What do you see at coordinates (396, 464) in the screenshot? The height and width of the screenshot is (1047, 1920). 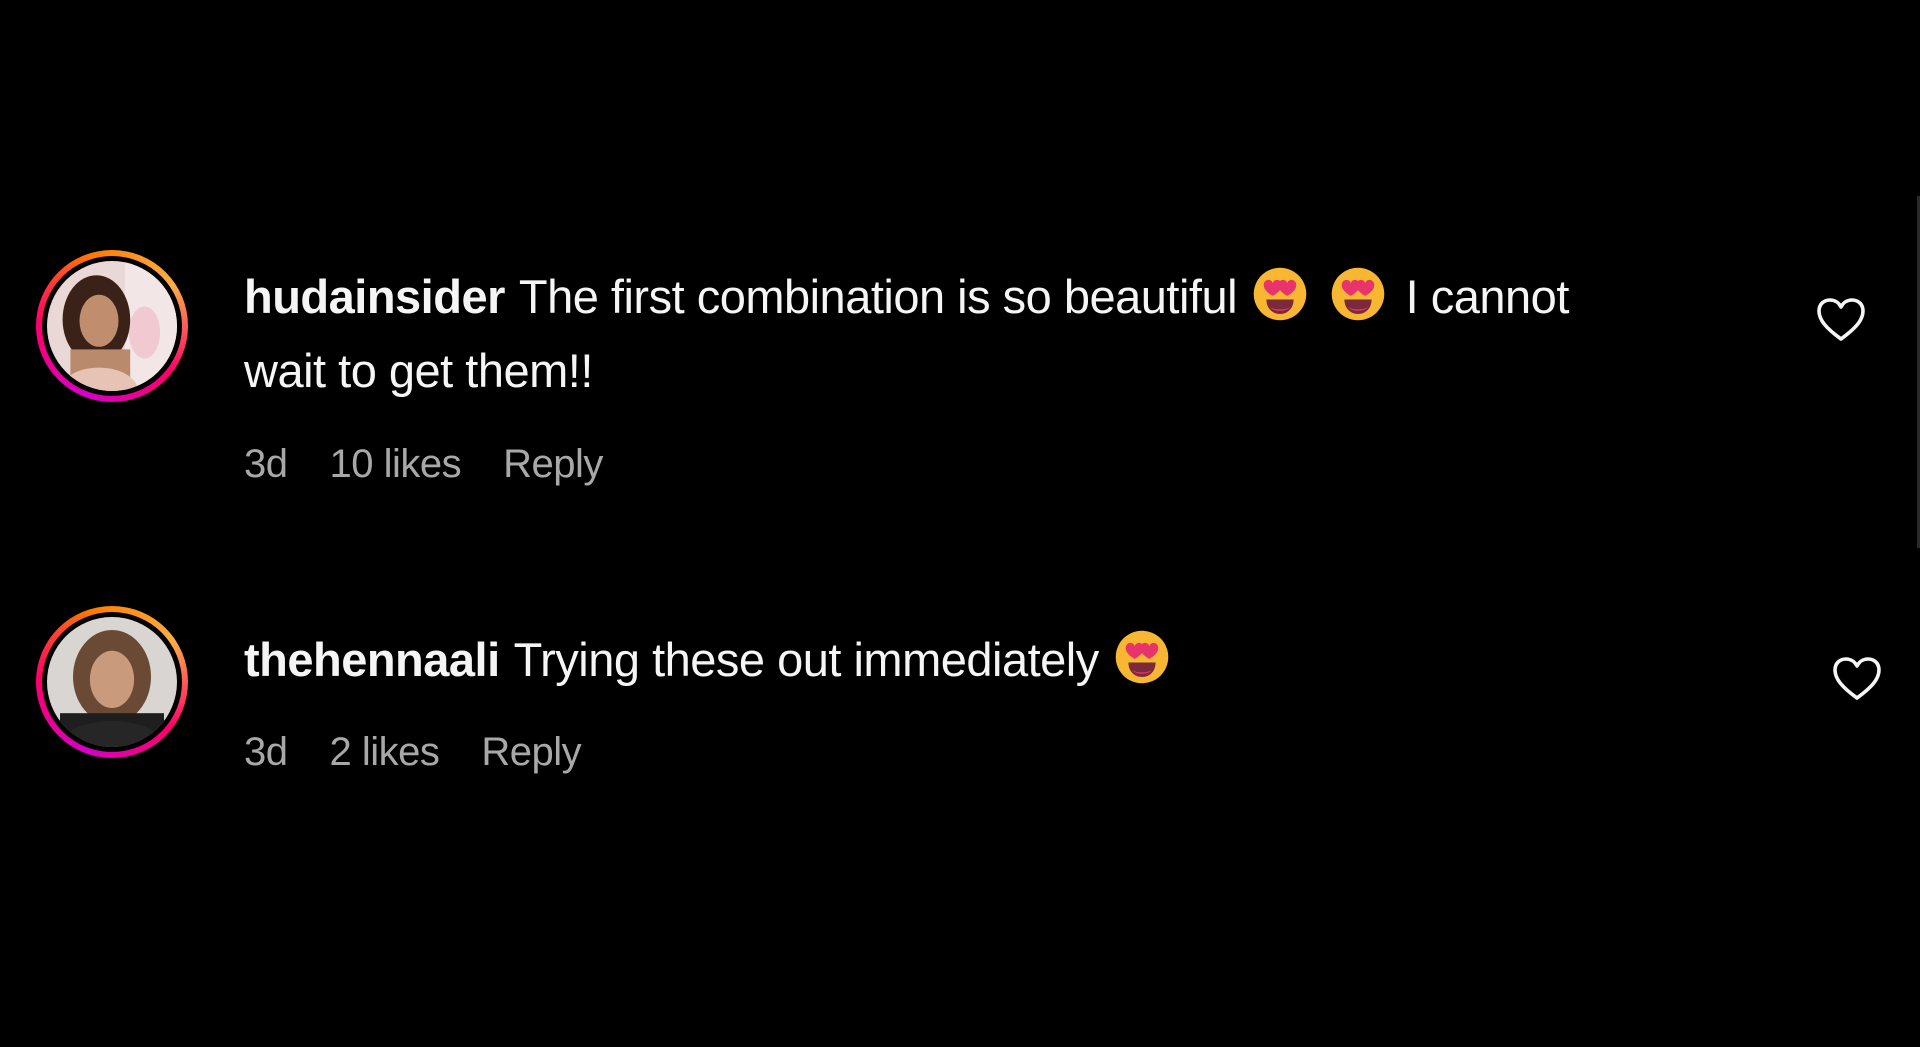 I see `comment-like-count: 10 likes` at bounding box center [396, 464].